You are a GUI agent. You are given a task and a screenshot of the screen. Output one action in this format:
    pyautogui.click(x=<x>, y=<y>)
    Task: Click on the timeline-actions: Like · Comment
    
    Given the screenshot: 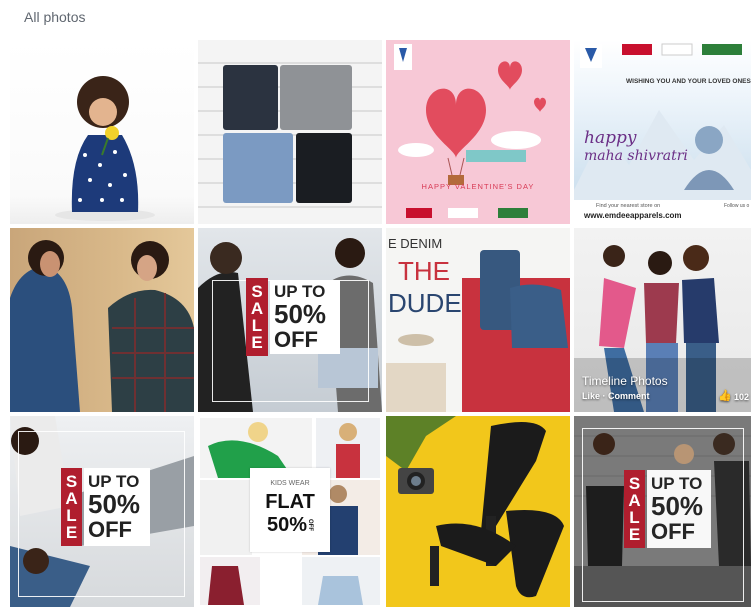 What is the action you would take?
    pyautogui.click(x=616, y=396)
    